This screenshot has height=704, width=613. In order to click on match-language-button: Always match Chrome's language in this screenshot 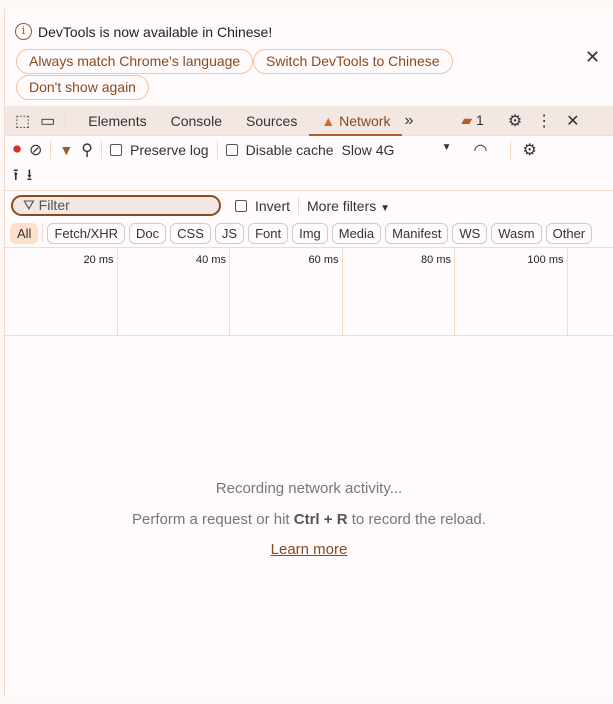, I will do `click(135, 61)`.